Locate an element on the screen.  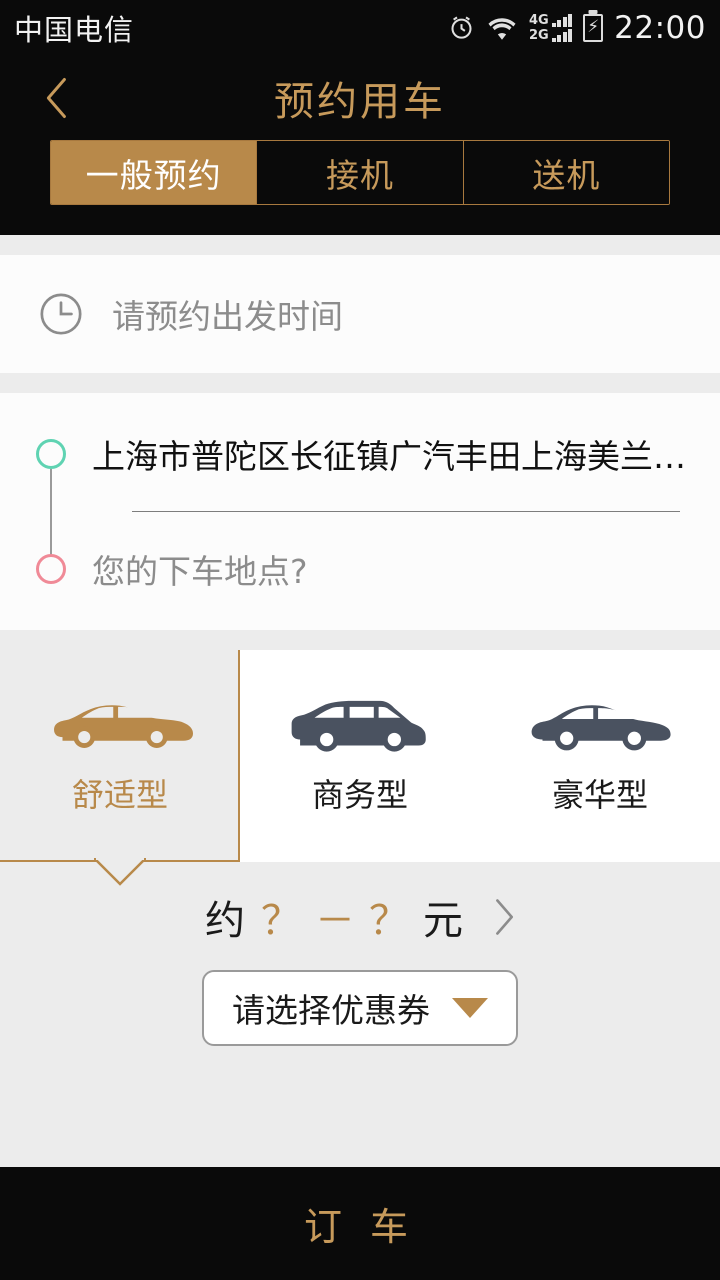
selected-car-frame is located at coordinates (120, 756).